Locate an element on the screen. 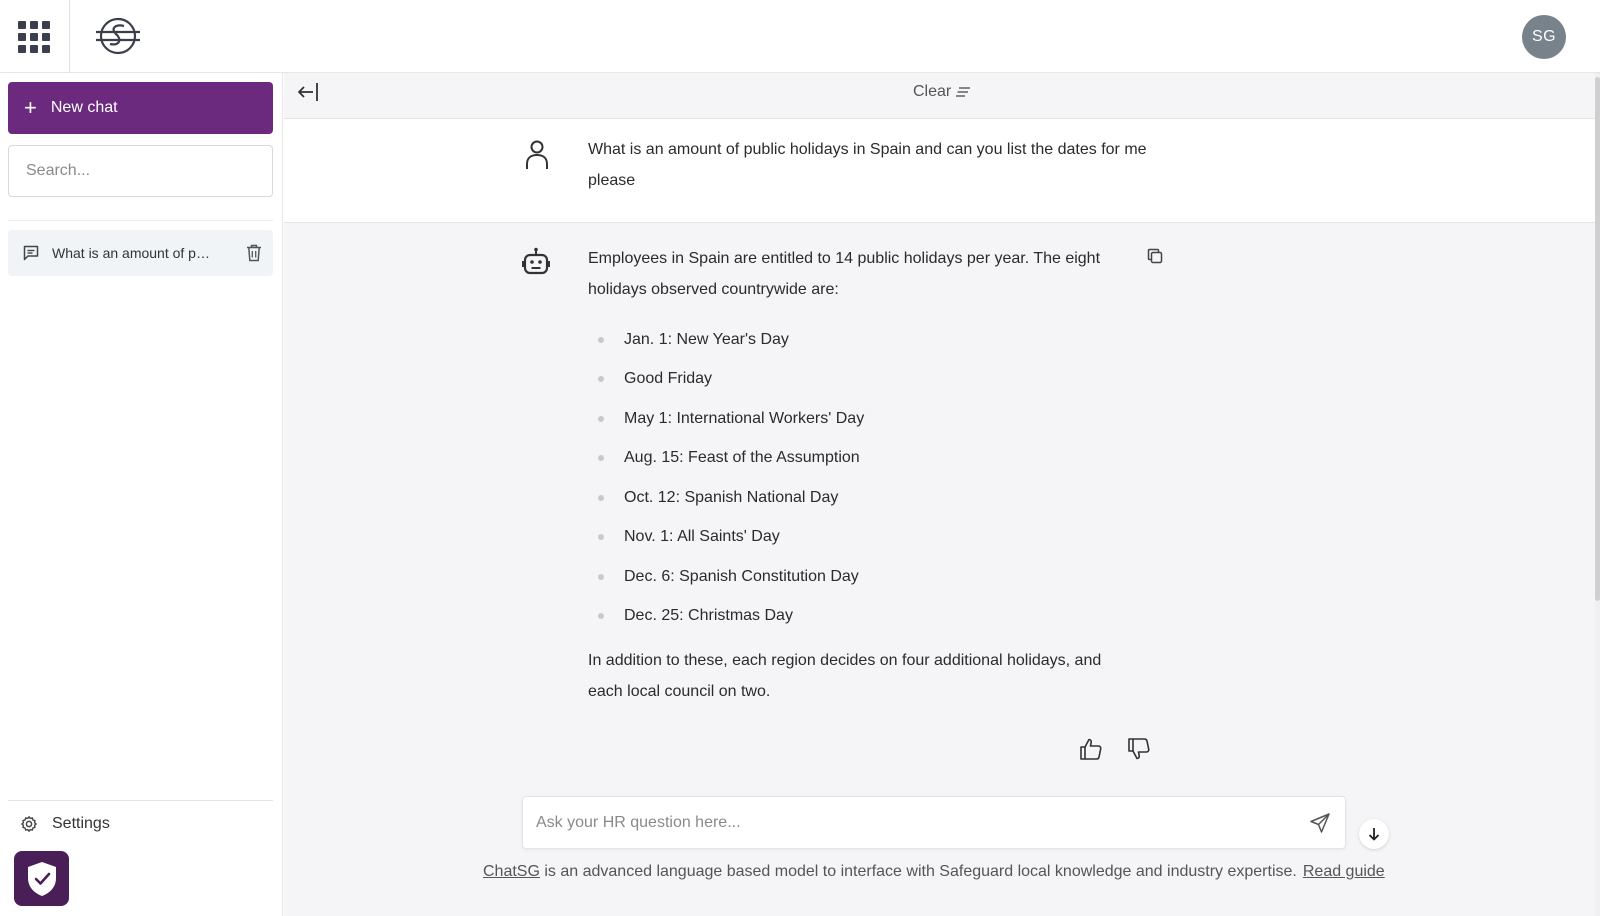 This screenshot has width=1600, height=916. message-composer is located at coordinates (934, 822).